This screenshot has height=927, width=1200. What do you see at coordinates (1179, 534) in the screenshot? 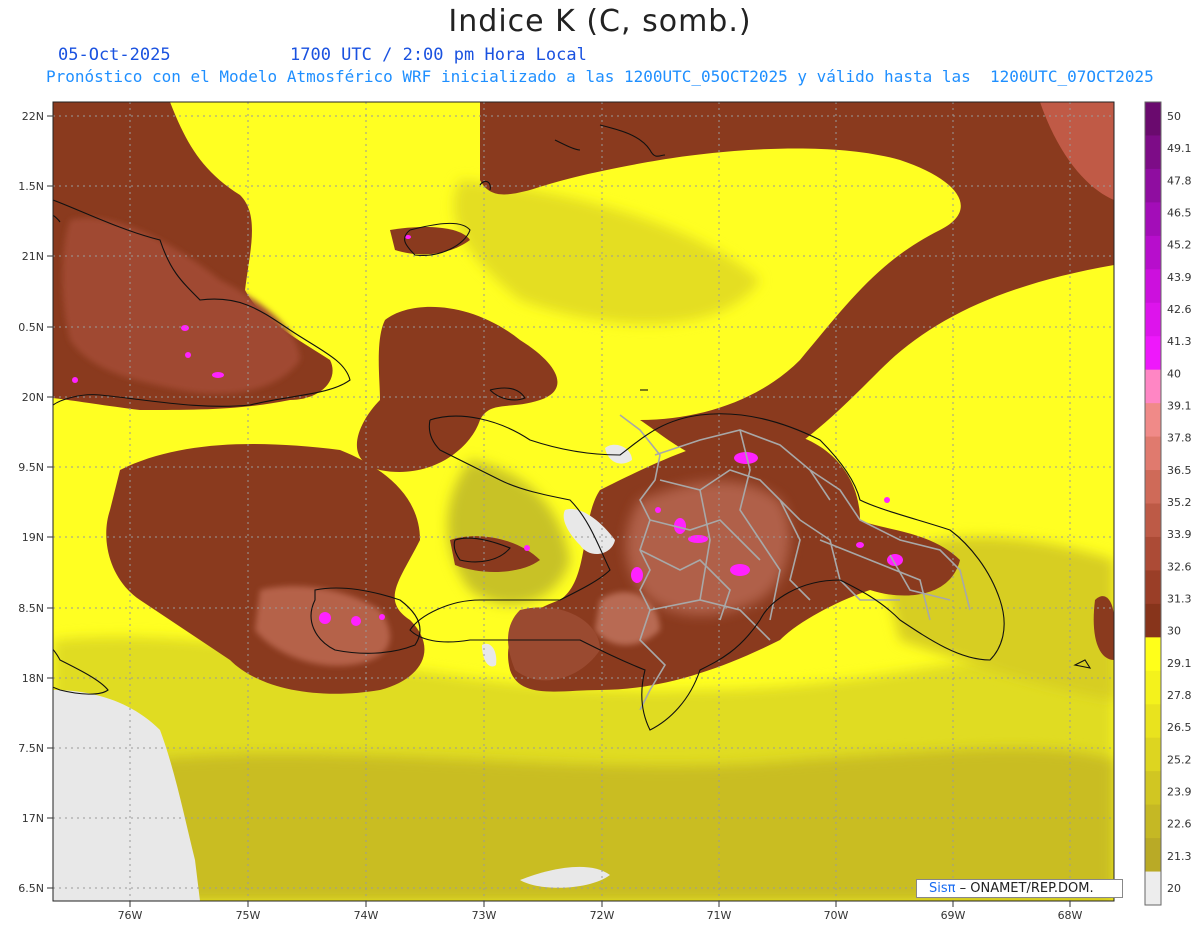
I see `colorbar-label: 33.9` at bounding box center [1179, 534].